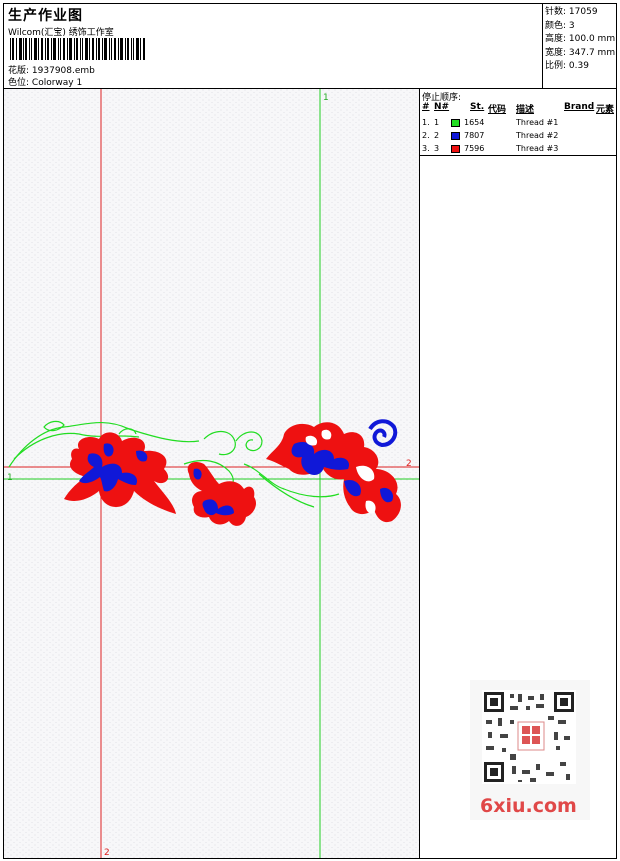 This screenshot has height=861, width=620. I want to click on barcode, so click(77, 49).